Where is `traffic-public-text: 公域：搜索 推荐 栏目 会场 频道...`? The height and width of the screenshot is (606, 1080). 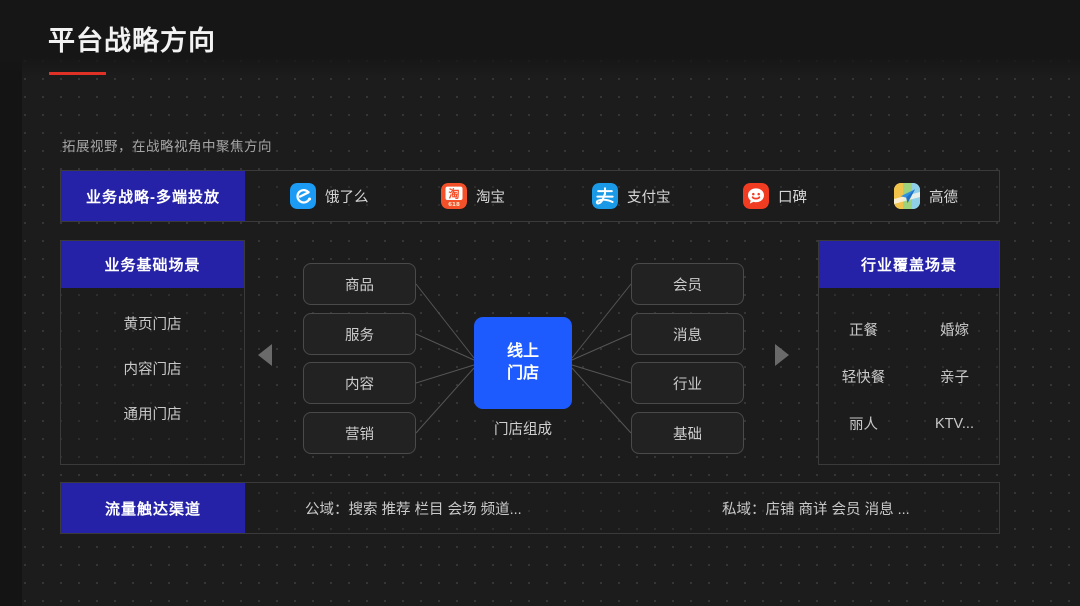 traffic-public-text: 公域：搜索 推荐 栏目 会场 频道... is located at coordinates (413, 509).